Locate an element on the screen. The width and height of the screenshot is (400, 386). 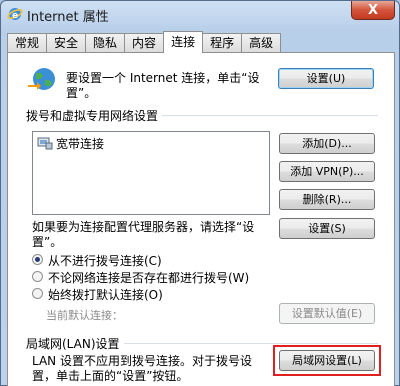
dialup-group-label: 拨号和虚拟专用网络设置 is located at coordinates (94, 115).